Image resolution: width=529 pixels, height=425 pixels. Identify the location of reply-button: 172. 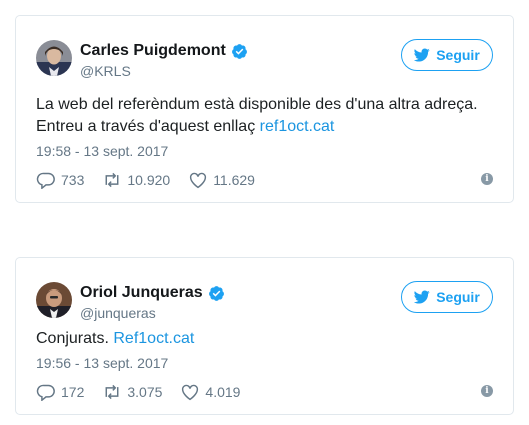
(60, 392).